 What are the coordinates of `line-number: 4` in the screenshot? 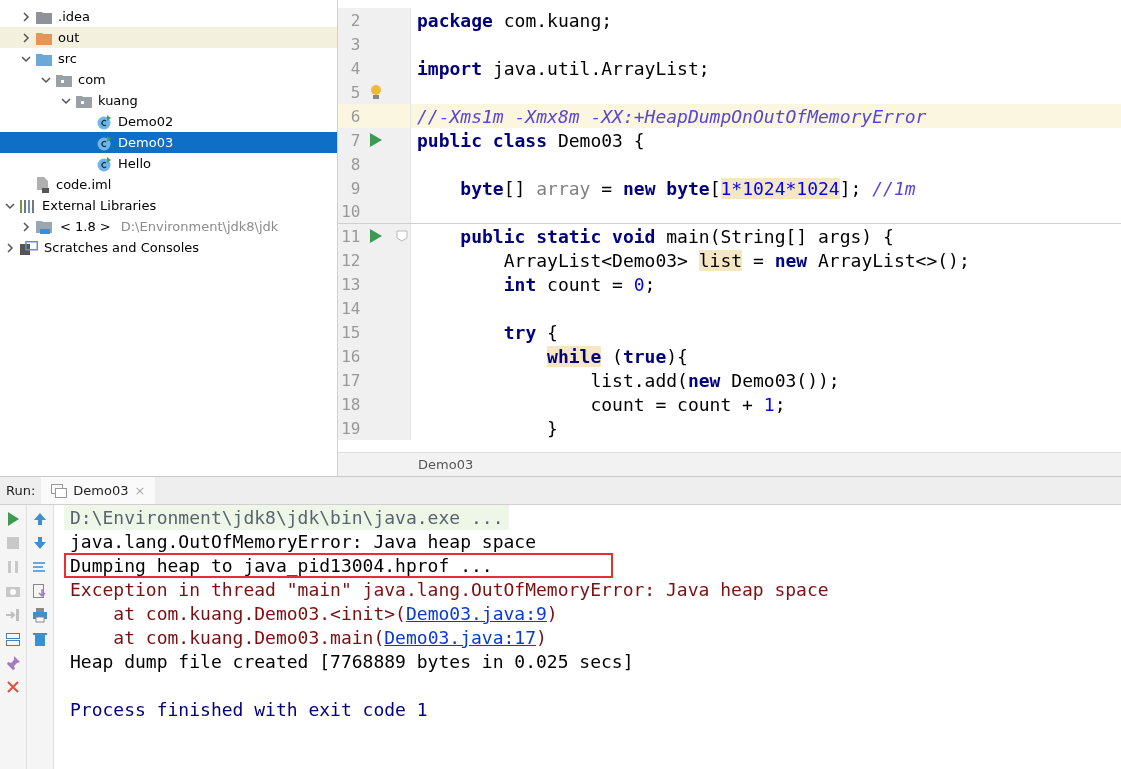 It's located at (355, 68).